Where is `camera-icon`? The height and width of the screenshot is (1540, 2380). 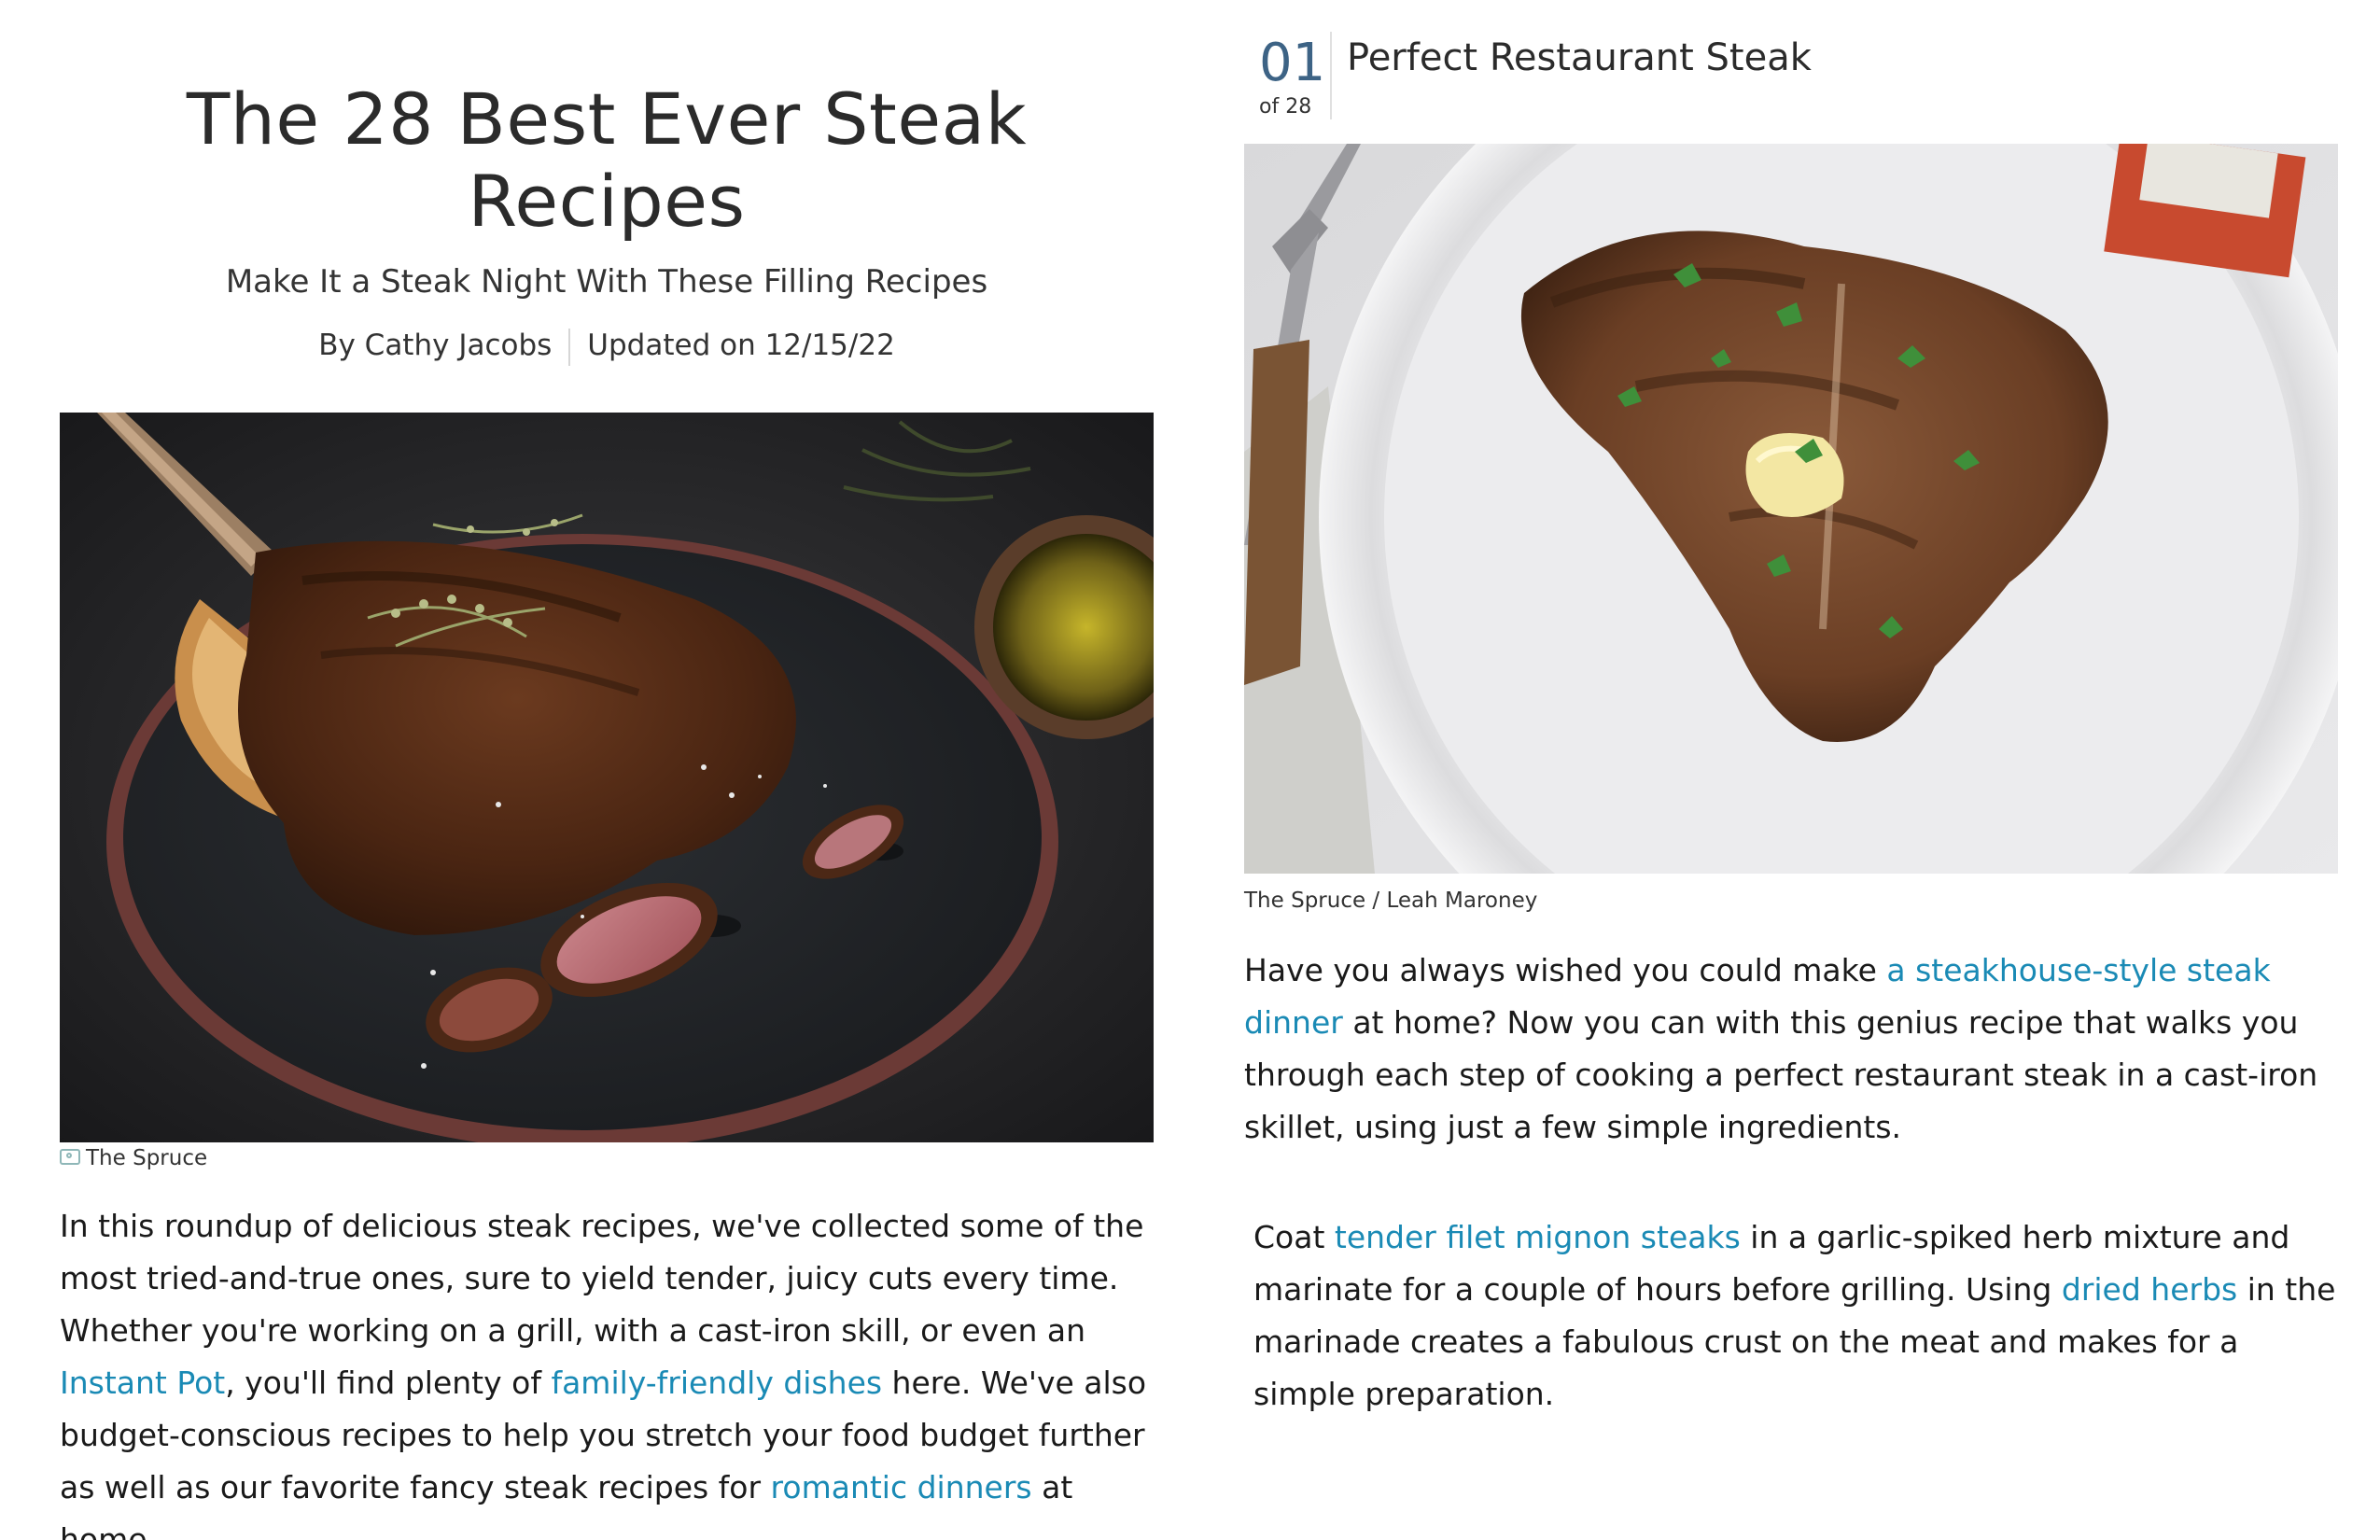
camera-icon is located at coordinates (70, 1157).